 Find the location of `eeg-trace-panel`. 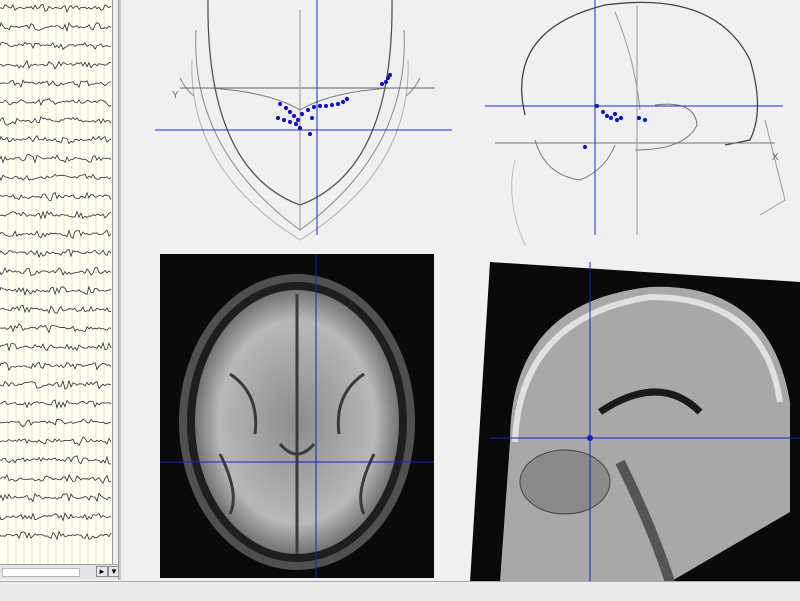

eeg-trace-panel is located at coordinates (56, 289).